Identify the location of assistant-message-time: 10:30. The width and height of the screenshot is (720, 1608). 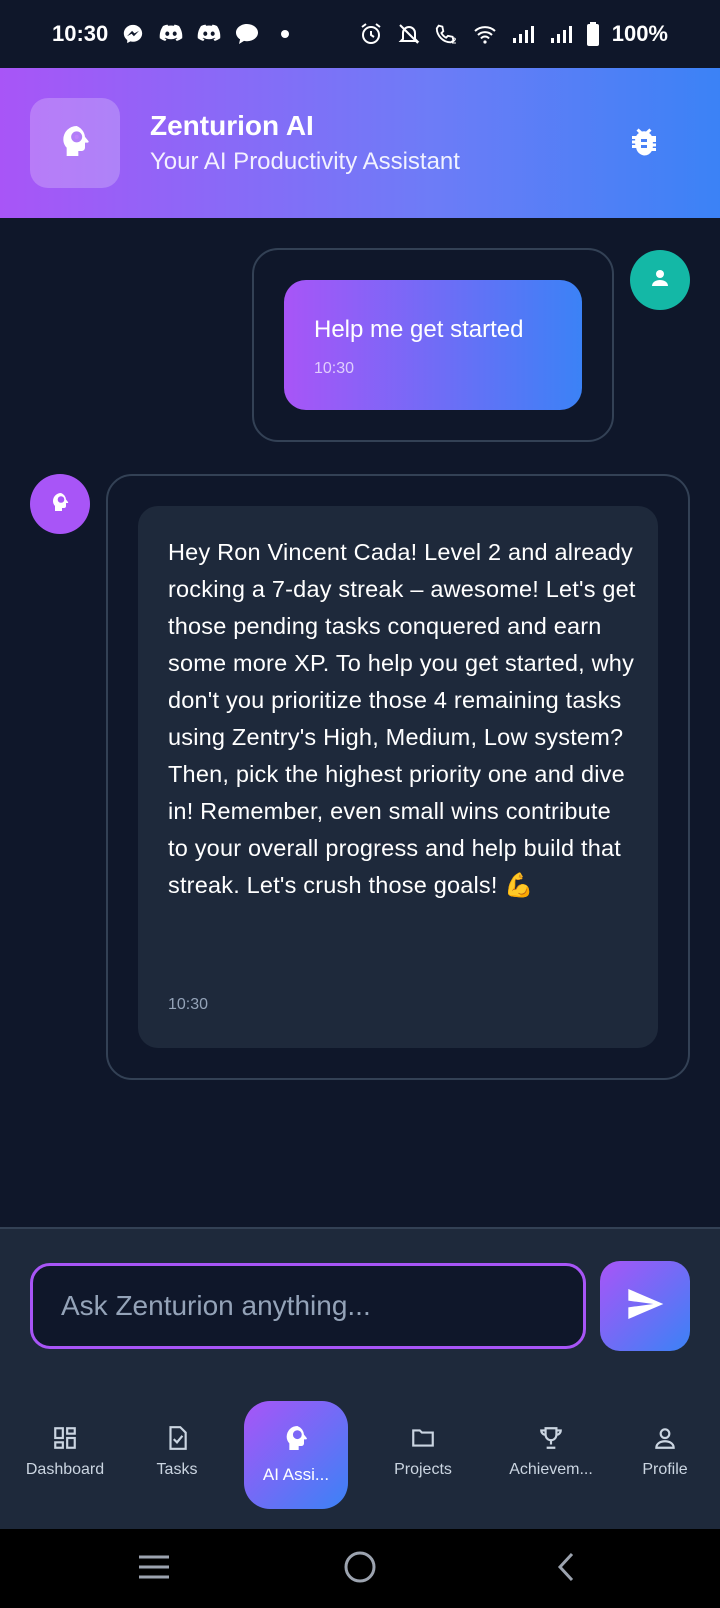
(188, 1004).